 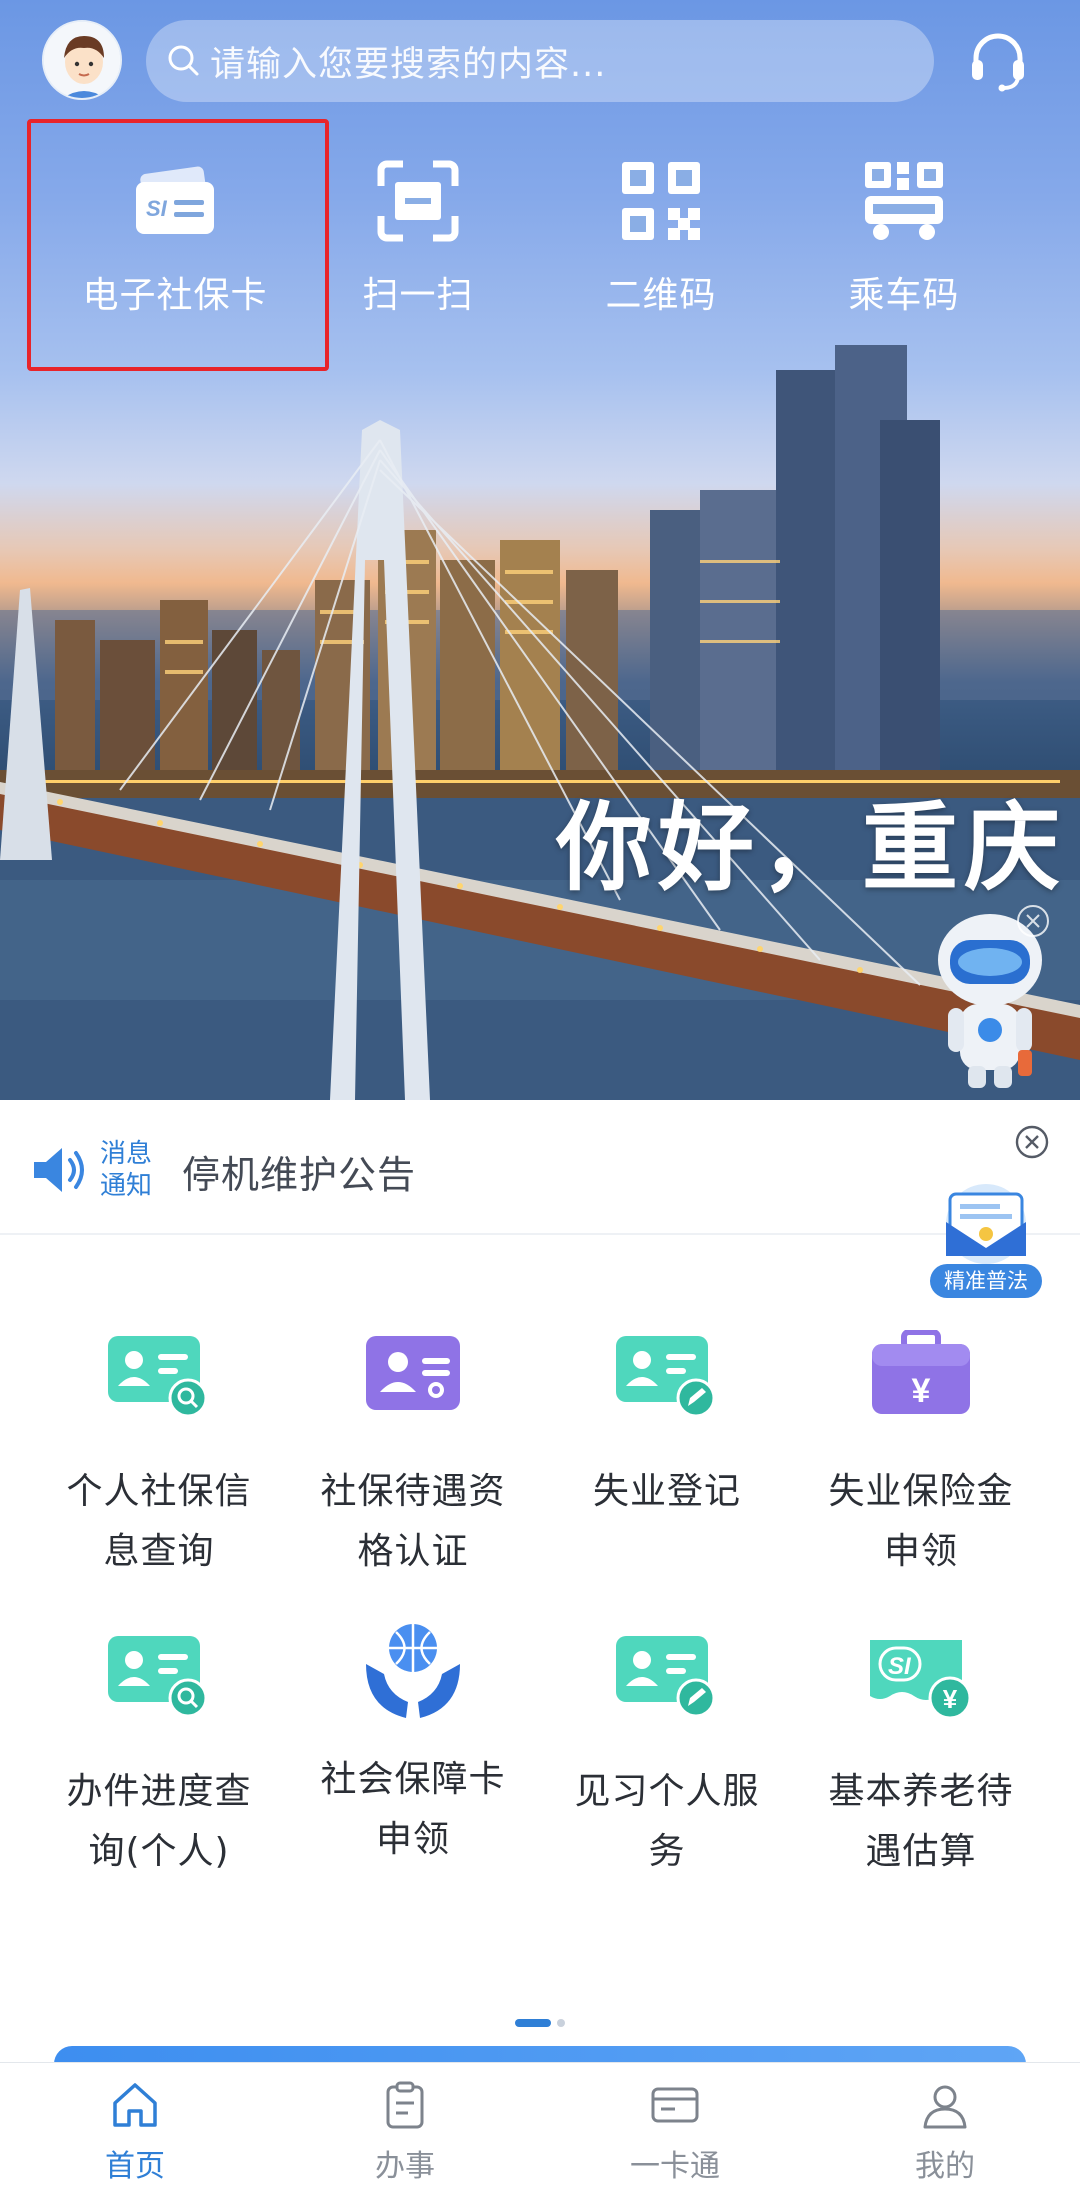 I want to click on service-item: 见习个人服 务, so click(x=667, y=1756).